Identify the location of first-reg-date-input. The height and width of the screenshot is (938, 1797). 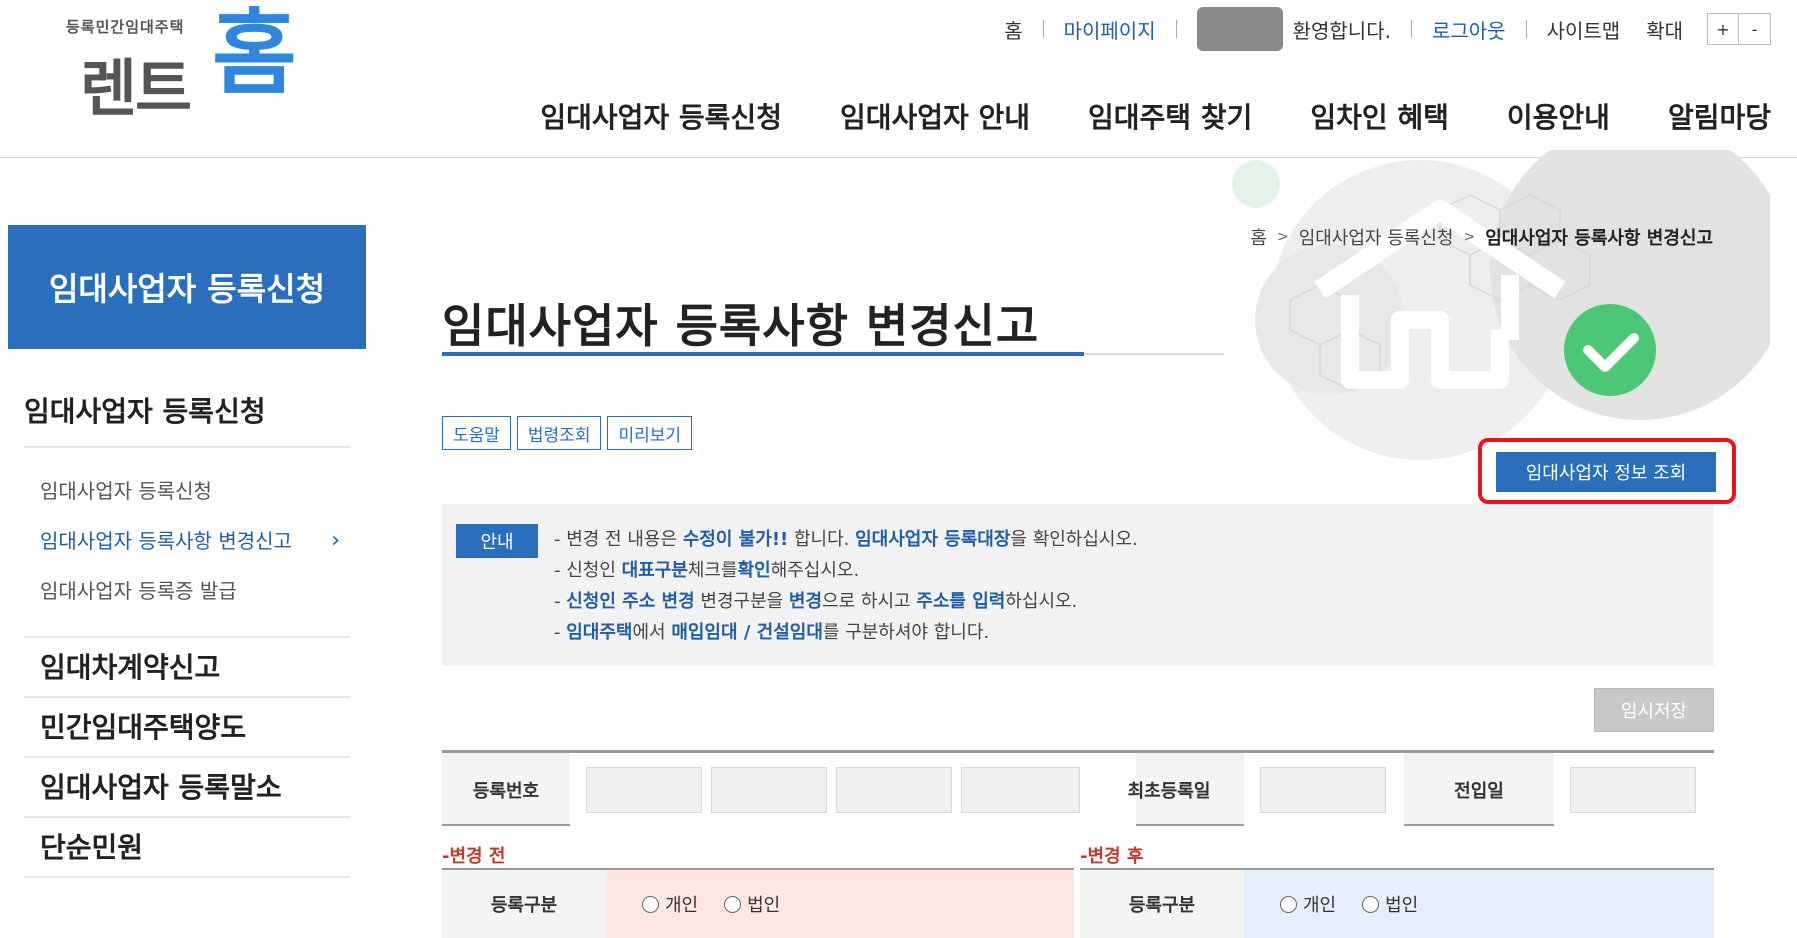
(1323, 790).